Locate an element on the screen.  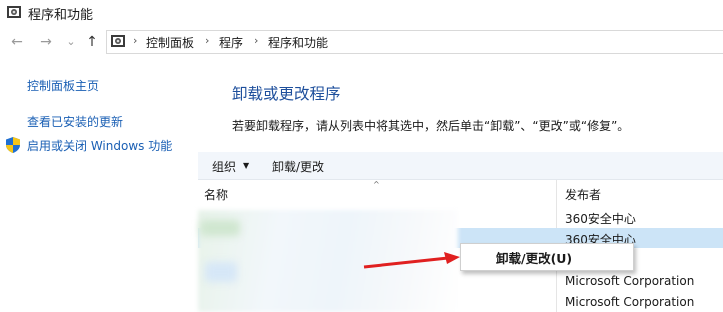
list-item-publisher: 360安全中心 is located at coordinates (600, 218).